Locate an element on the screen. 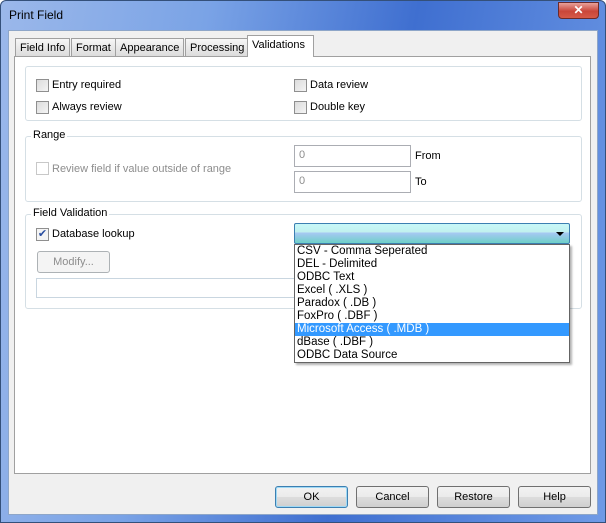 This screenshot has height=523, width=606. window-title: Print Field is located at coordinates (36, 15).